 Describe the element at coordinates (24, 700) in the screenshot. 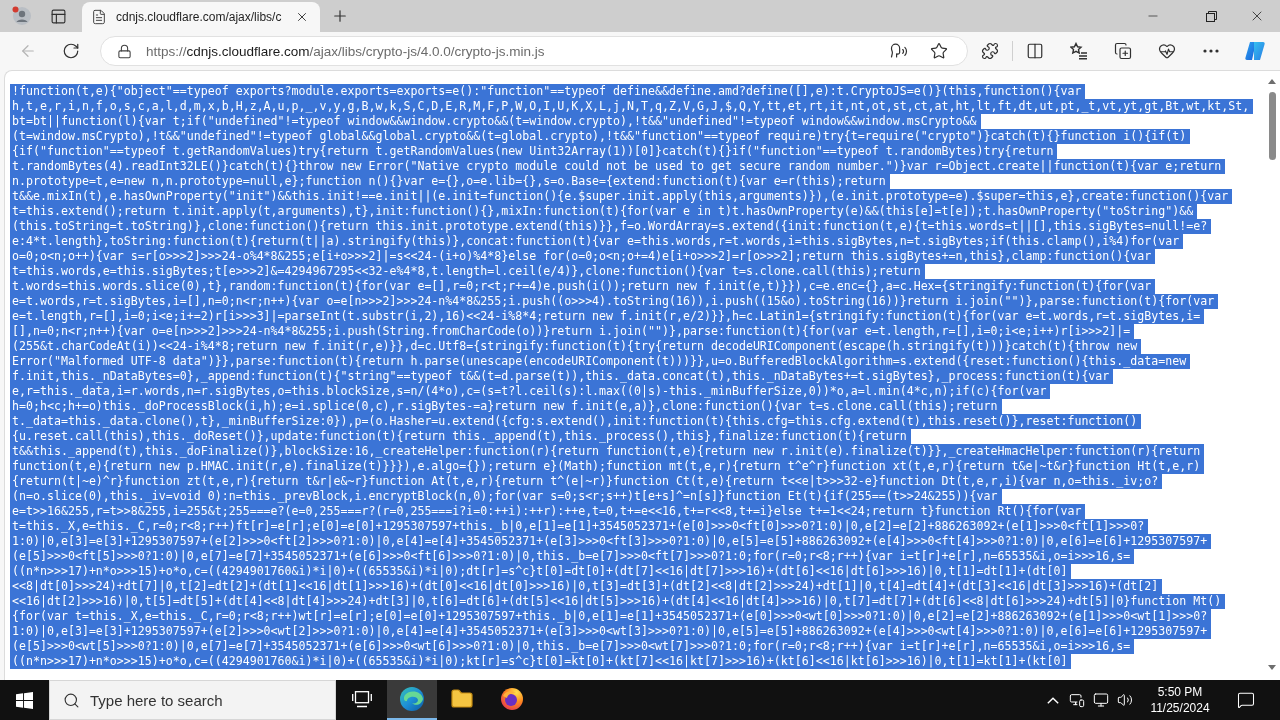

I see `windows-logo-icon` at that location.